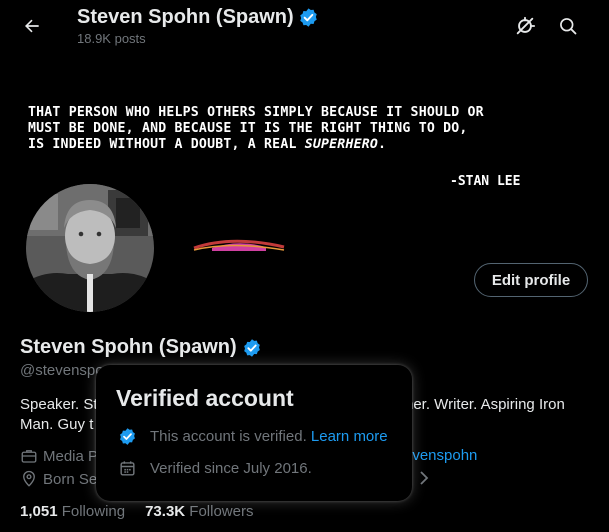 The height and width of the screenshot is (532, 609). Describe the element at coordinates (57, 424) in the screenshot. I see `bio-line-2: Man. Guy t` at that location.